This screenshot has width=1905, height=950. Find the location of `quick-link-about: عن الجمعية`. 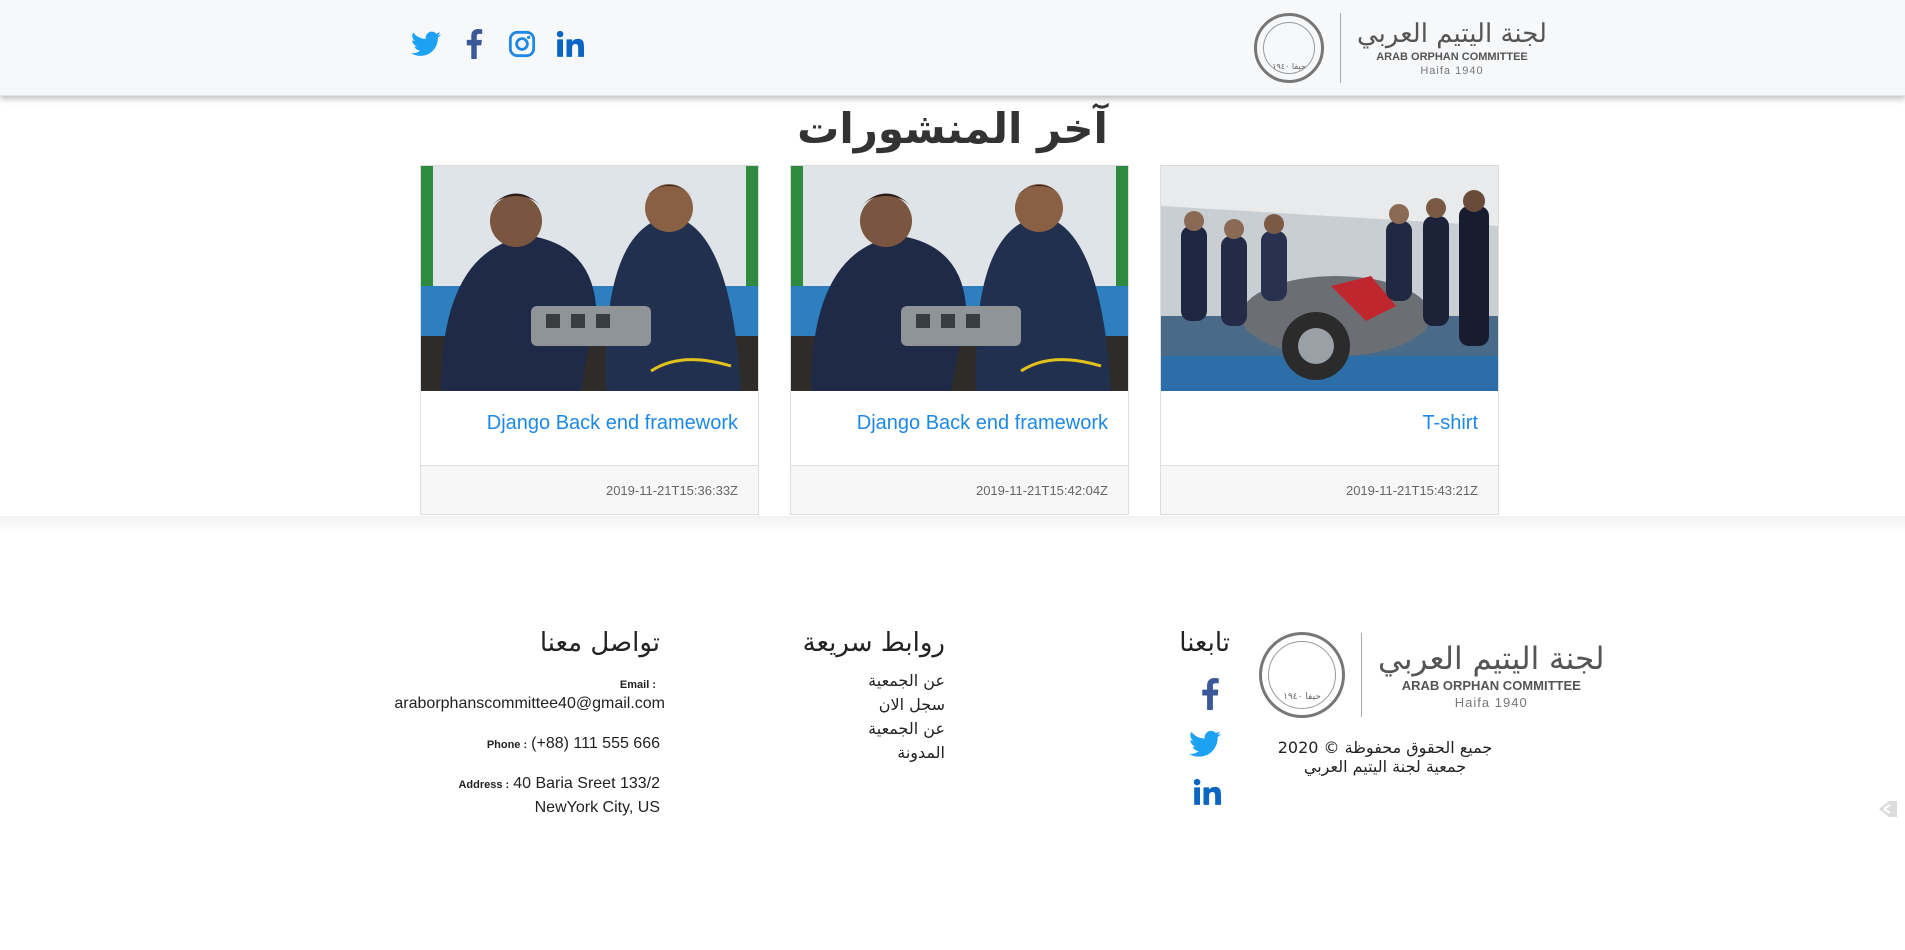

quick-link-about: عن الجمعية is located at coordinates (906, 680).